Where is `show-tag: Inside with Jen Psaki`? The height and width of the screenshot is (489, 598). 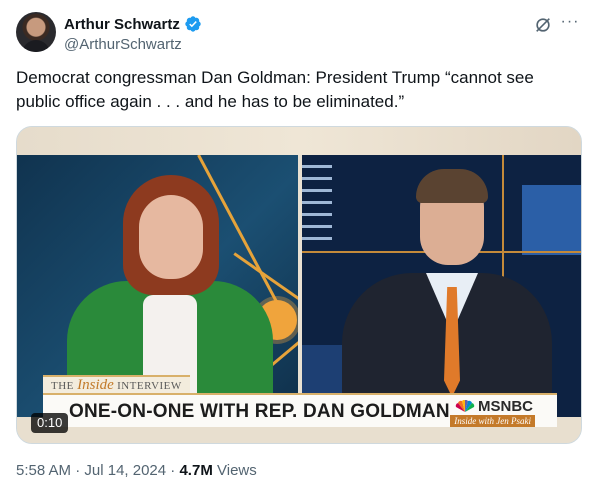
show-tag: Inside with Jen Psaki is located at coordinates (492, 421).